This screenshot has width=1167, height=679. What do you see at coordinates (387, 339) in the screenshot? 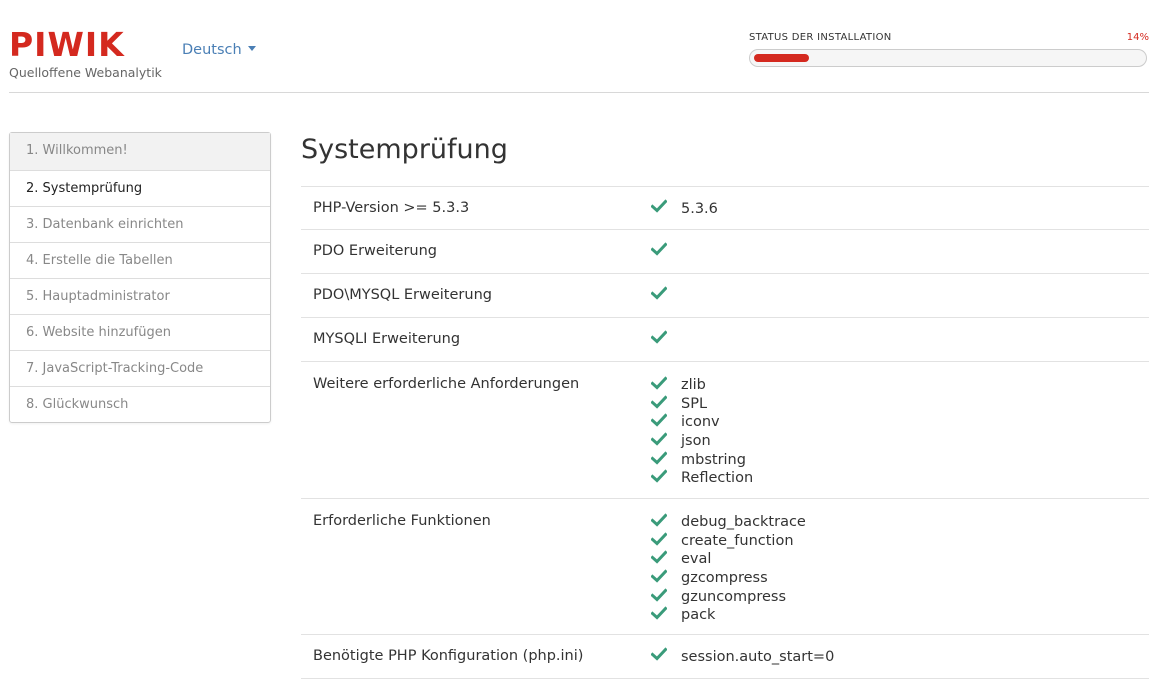
I see `check-label: MYSQLI Erweiterung` at bounding box center [387, 339].